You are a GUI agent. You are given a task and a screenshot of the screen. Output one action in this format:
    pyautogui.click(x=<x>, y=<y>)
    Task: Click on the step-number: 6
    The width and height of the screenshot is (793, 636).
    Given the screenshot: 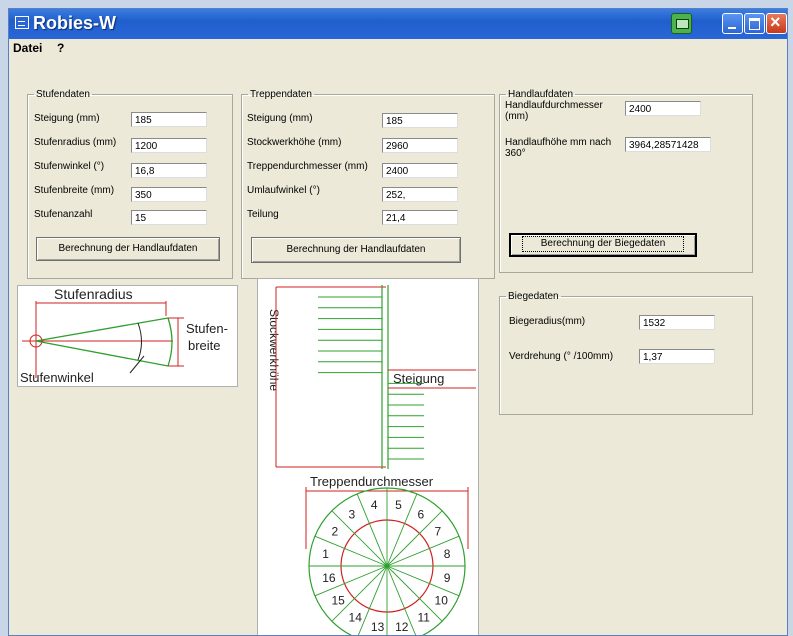 What is the action you would take?
    pyautogui.click(x=420, y=514)
    